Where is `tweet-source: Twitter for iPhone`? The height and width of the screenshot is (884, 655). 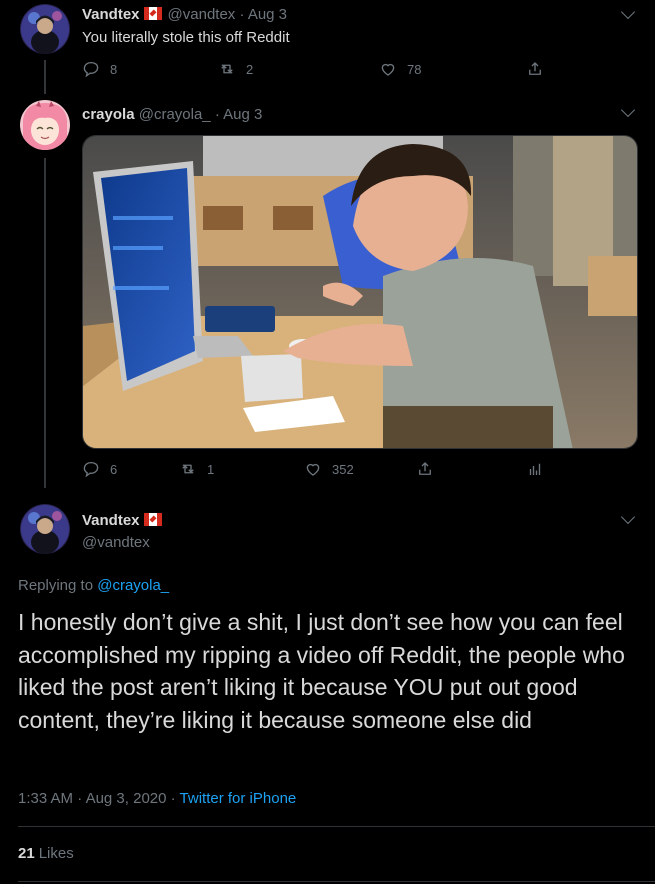
tweet-source: Twitter for iPhone is located at coordinates (238, 798).